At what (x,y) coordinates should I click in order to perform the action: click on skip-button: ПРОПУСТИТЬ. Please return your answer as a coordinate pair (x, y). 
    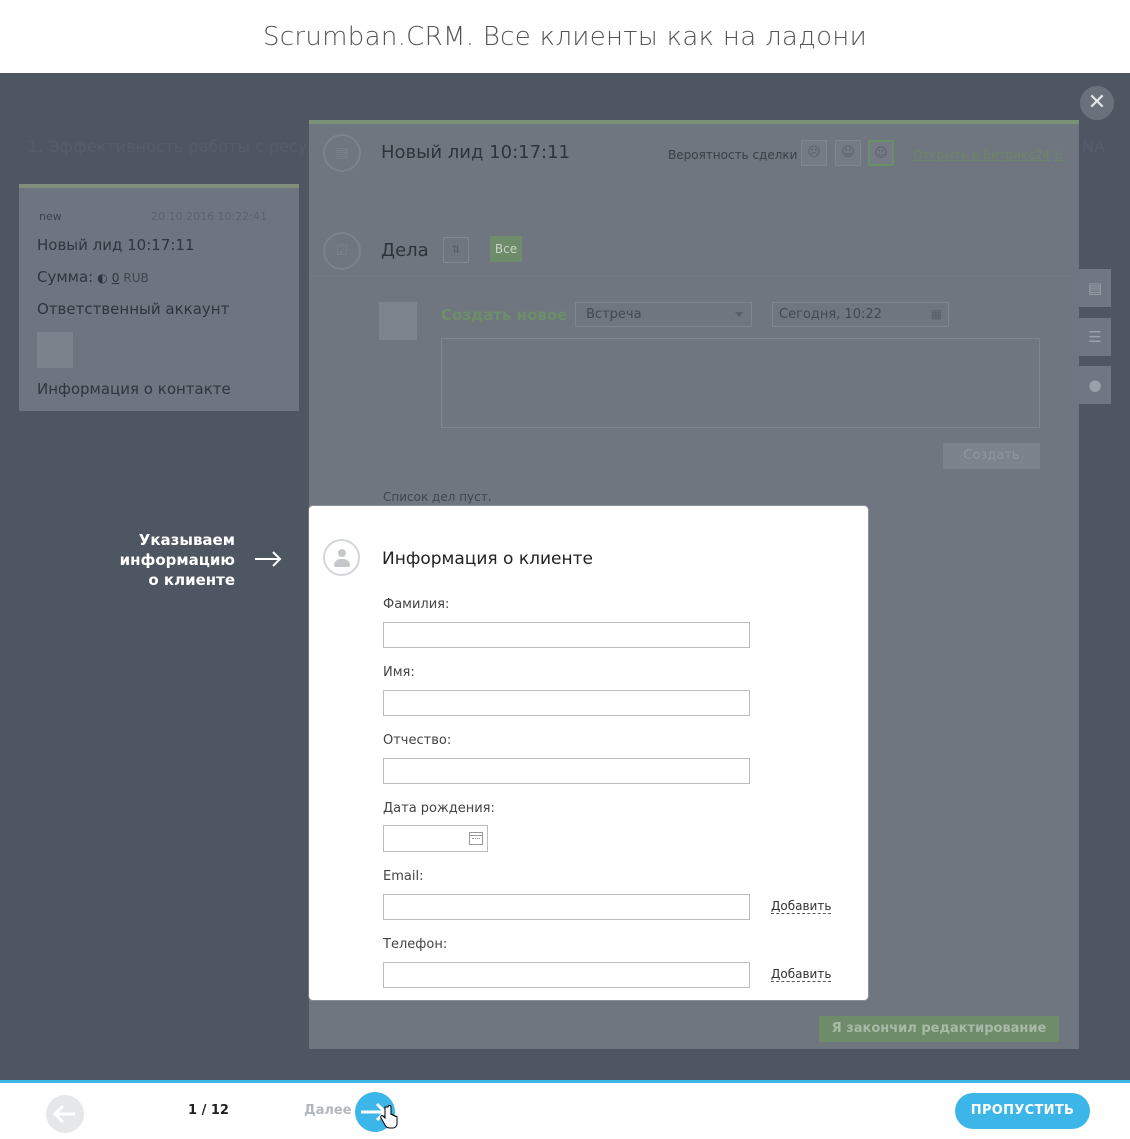
    Looking at the image, I should click on (1022, 1111).